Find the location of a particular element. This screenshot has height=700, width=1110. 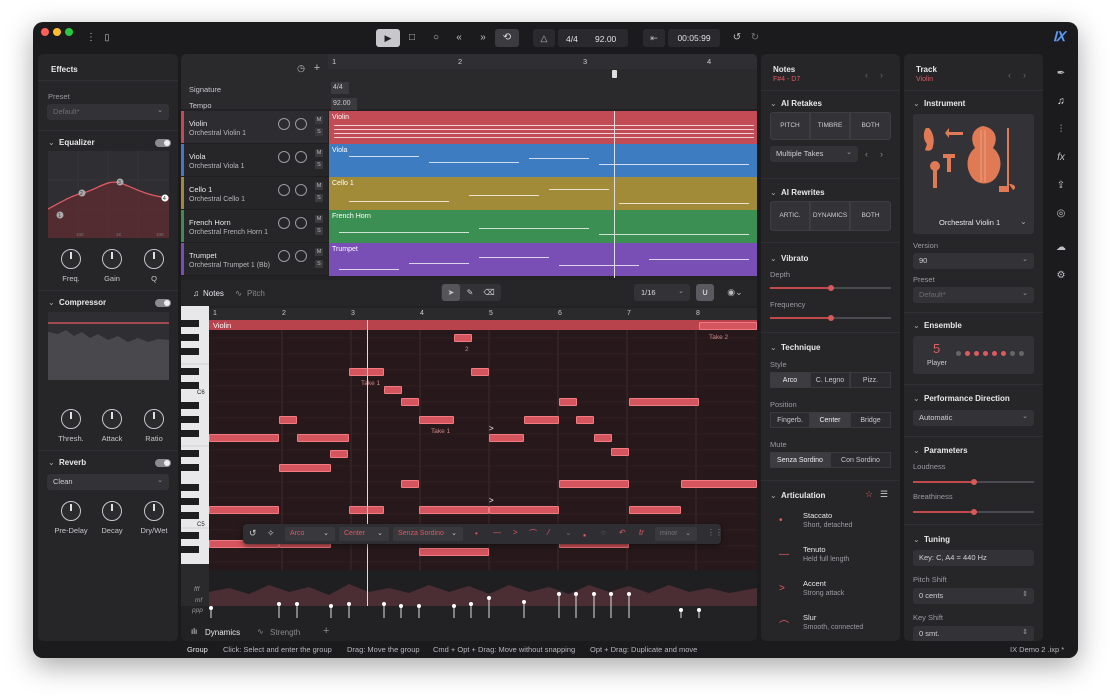

con-sordino-button: Con Sordino is located at coordinates (860, 460).